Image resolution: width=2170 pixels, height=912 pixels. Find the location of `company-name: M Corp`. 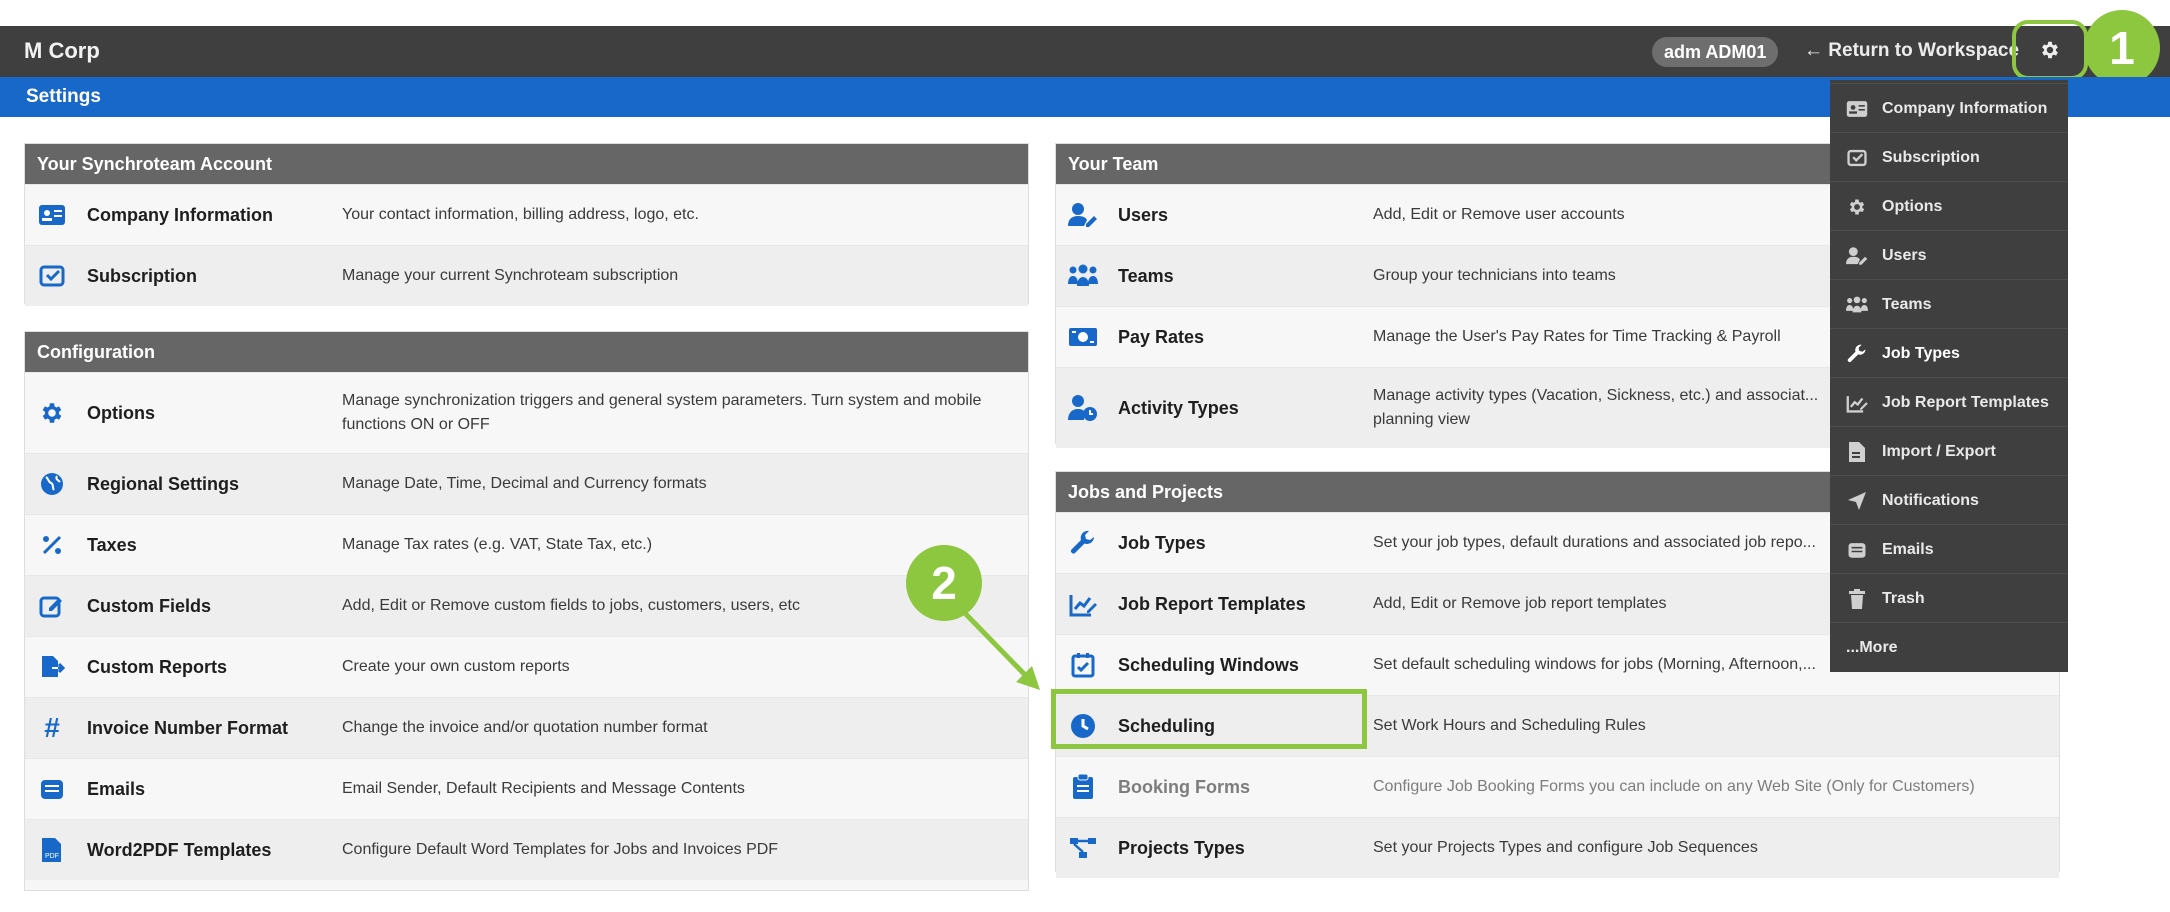

company-name: M Corp is located at coordinates (62, 51).